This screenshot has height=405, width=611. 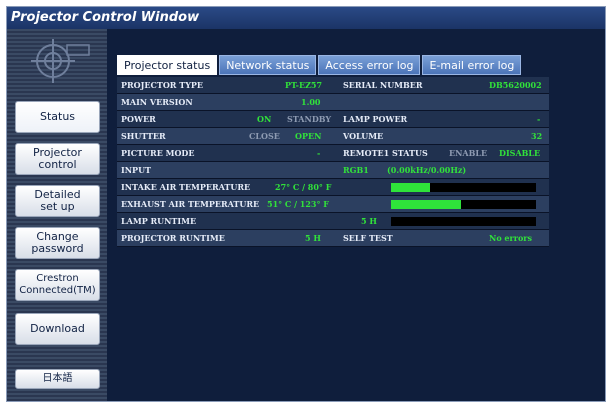 I want to click on tab-projector-status: Projector status, so click(x=167, y=65).